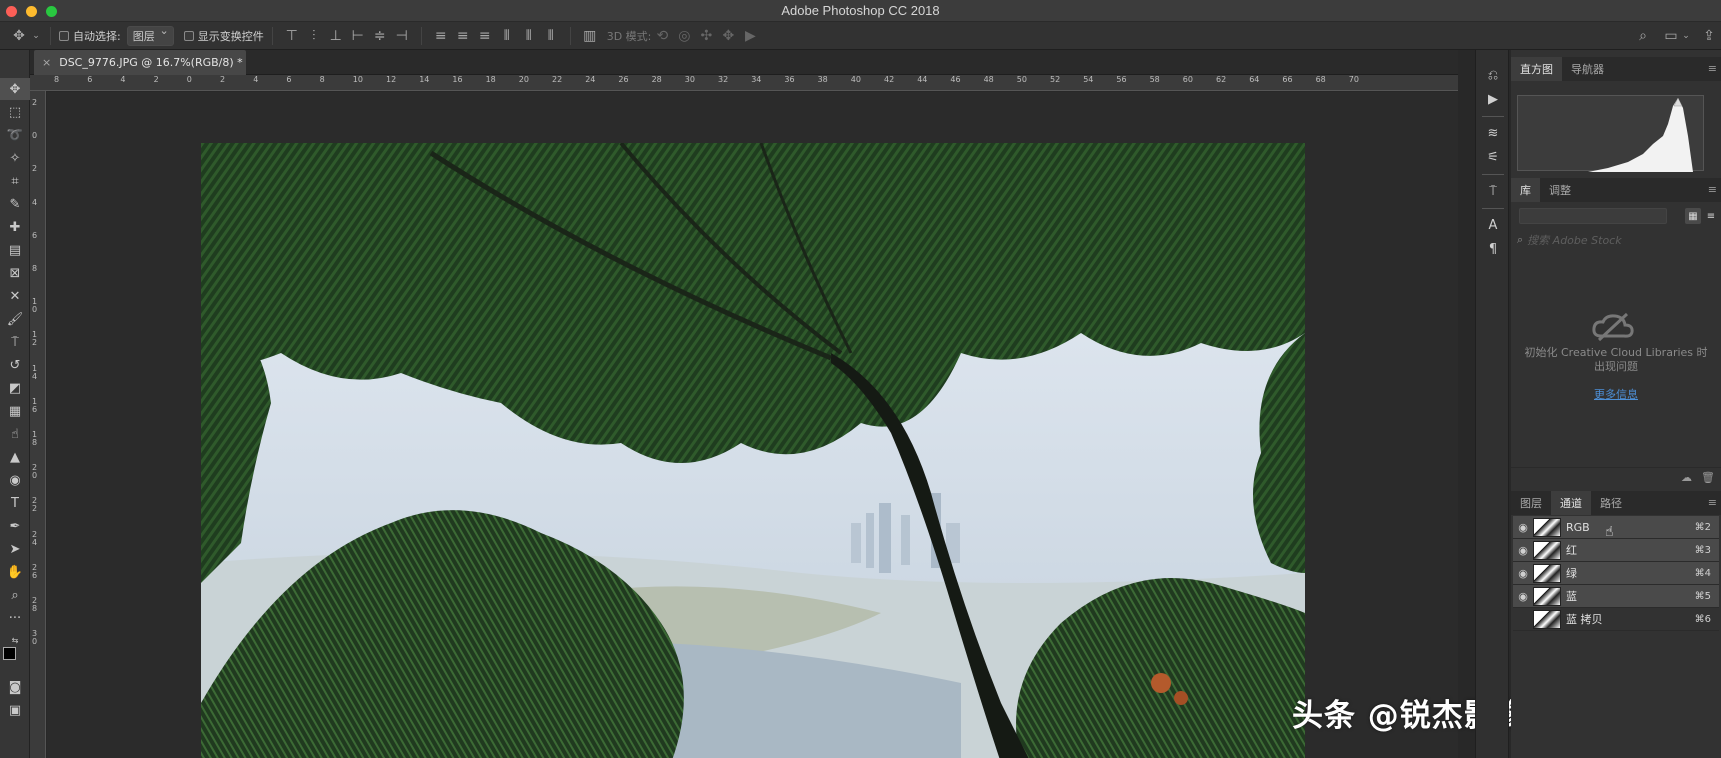 This screenshot has height=758, width=1721. I want to click on preset-chevron-icon: ⌄, so click(36, 36).